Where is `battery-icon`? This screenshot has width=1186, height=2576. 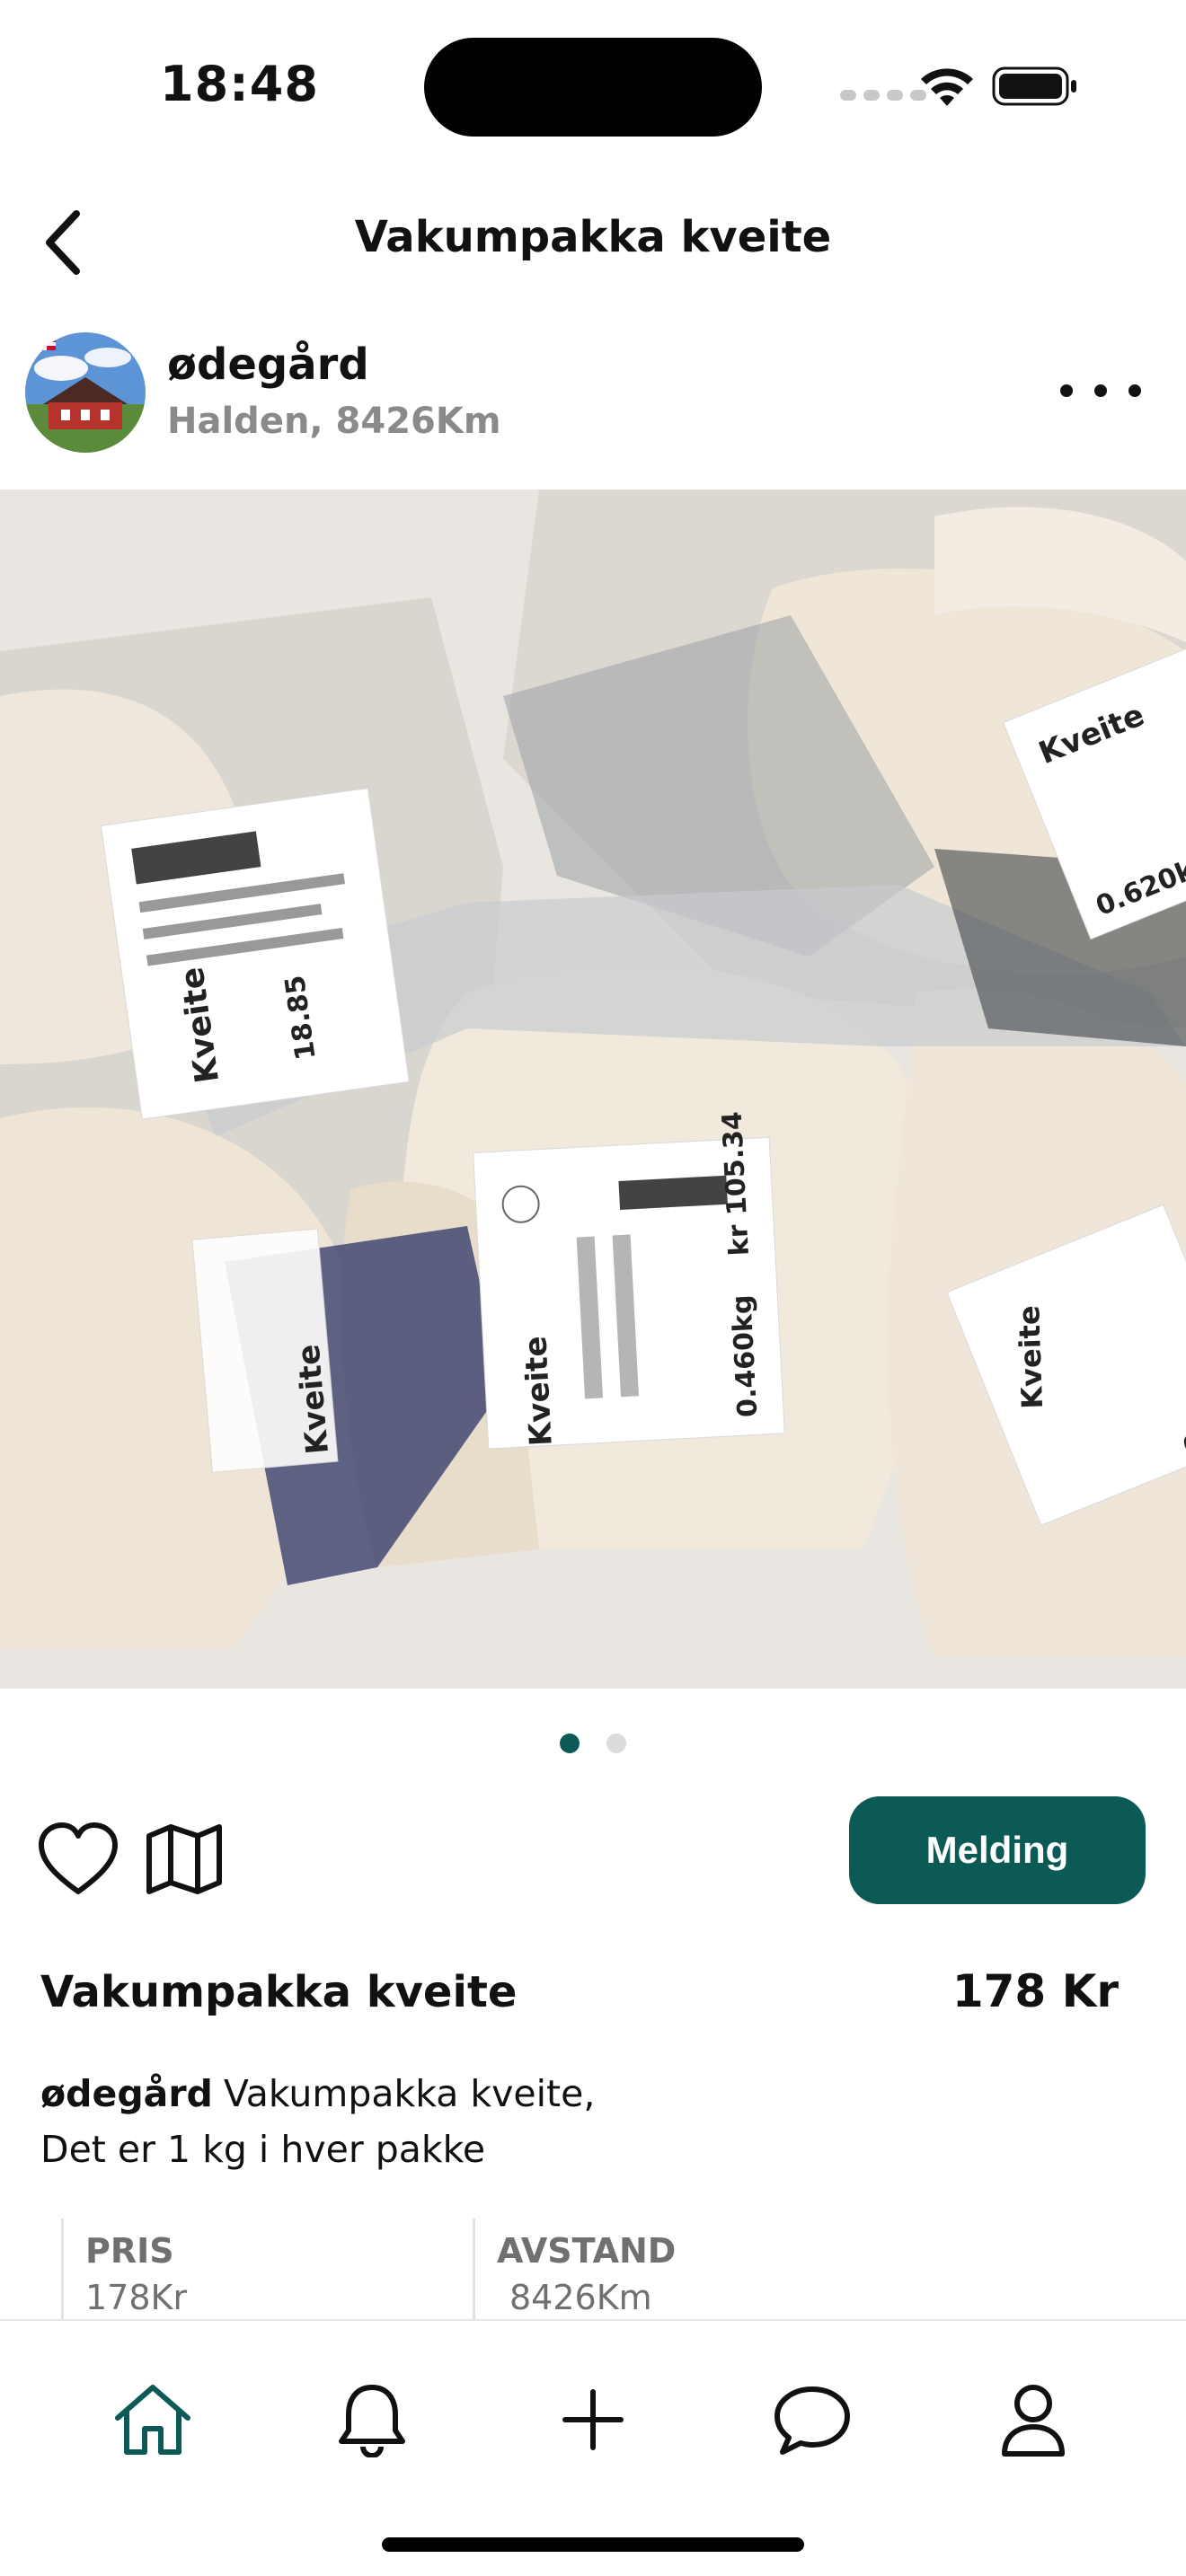
battery-icon is located at coordinates (1034, 86).